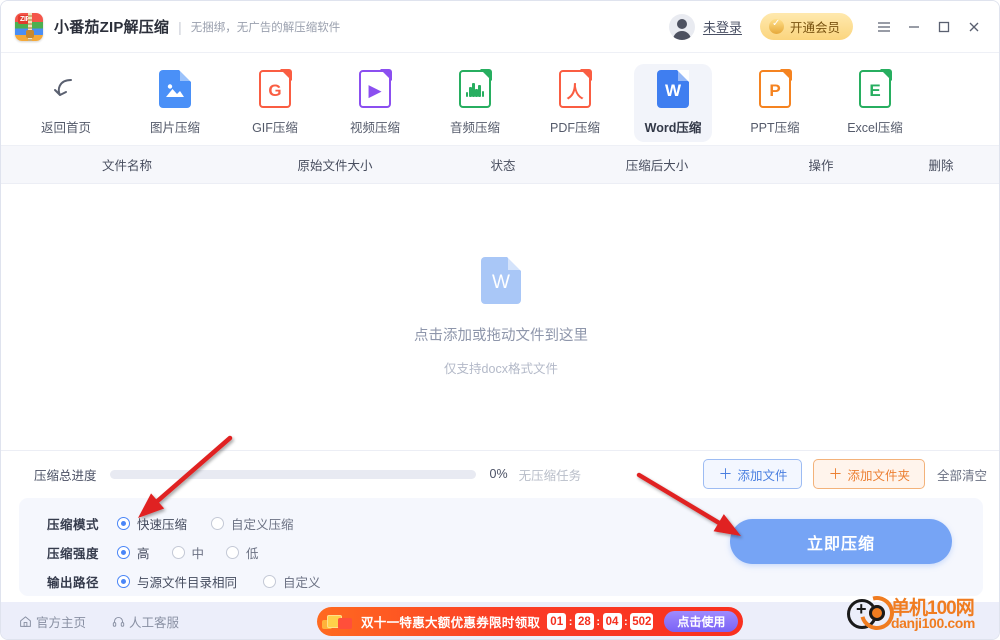  I want to click on toolbar-item-label: 返回首页, so click(65, 128).